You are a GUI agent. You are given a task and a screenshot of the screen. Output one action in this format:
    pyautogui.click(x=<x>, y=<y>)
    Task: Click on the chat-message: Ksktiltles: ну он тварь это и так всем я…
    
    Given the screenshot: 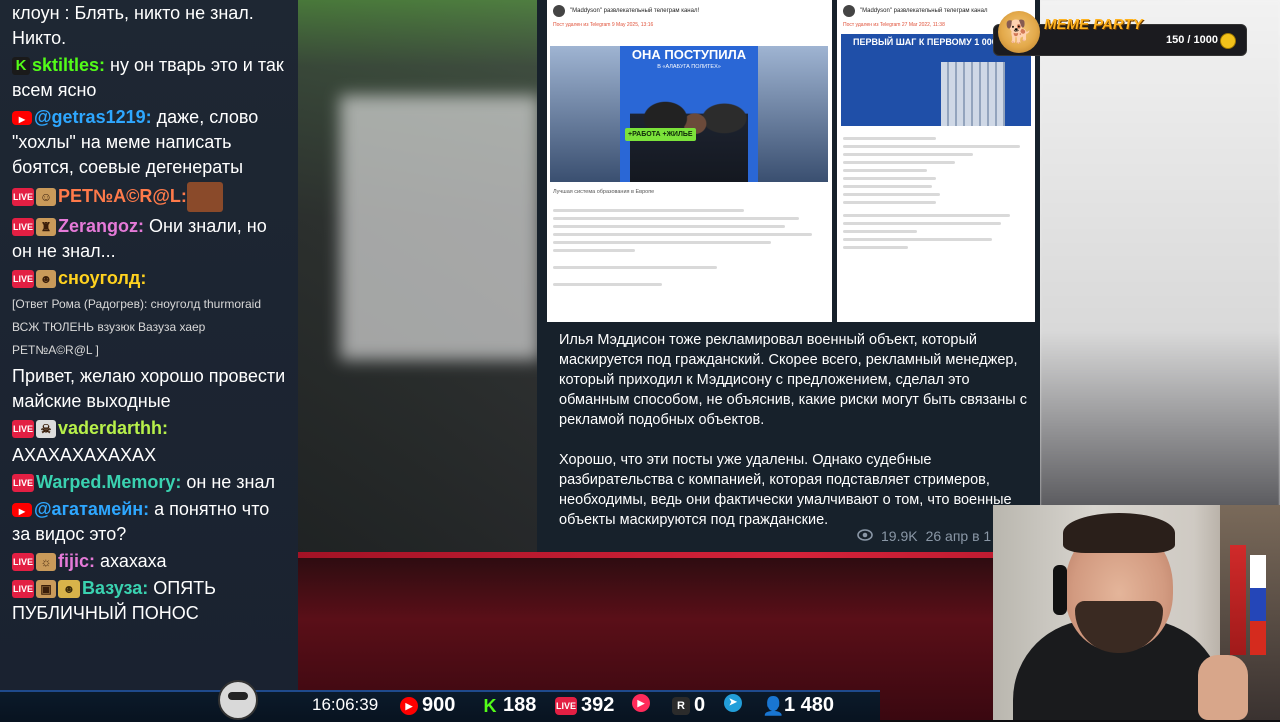 What is the action you would take?
    pyautogui.click(x=149, y=78)
    